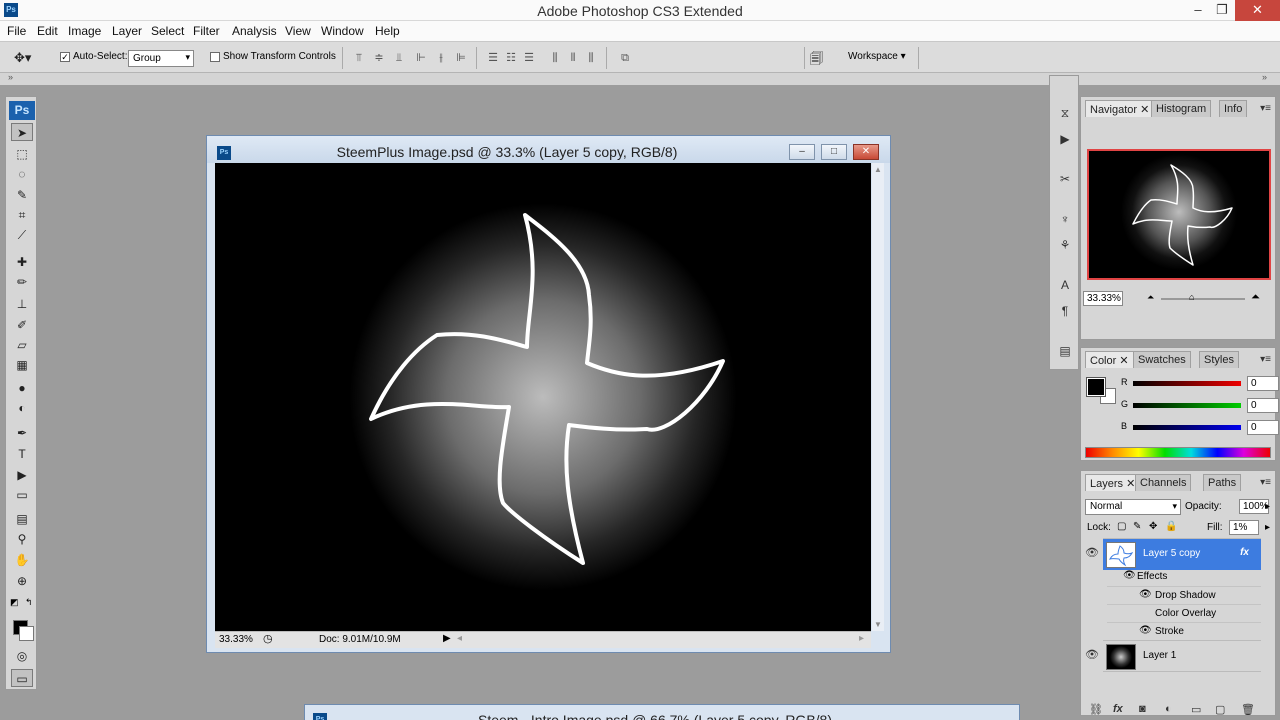 The height and width of the screenshot is (720, 1280). Describe the element at coordinates (1267, 527) in the screenshot. I see `fill-arrow-icon: ▸` at that location.